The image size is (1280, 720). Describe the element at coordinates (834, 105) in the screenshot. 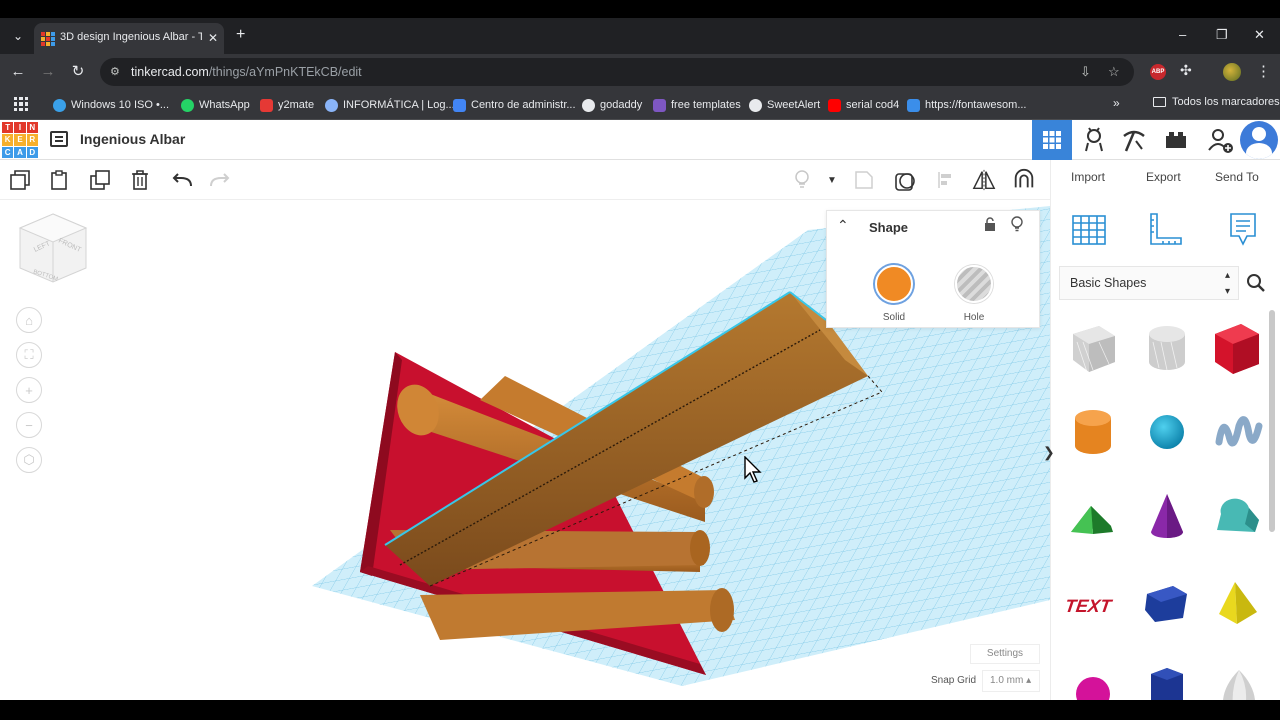

I see `youtube-icon` at that location.